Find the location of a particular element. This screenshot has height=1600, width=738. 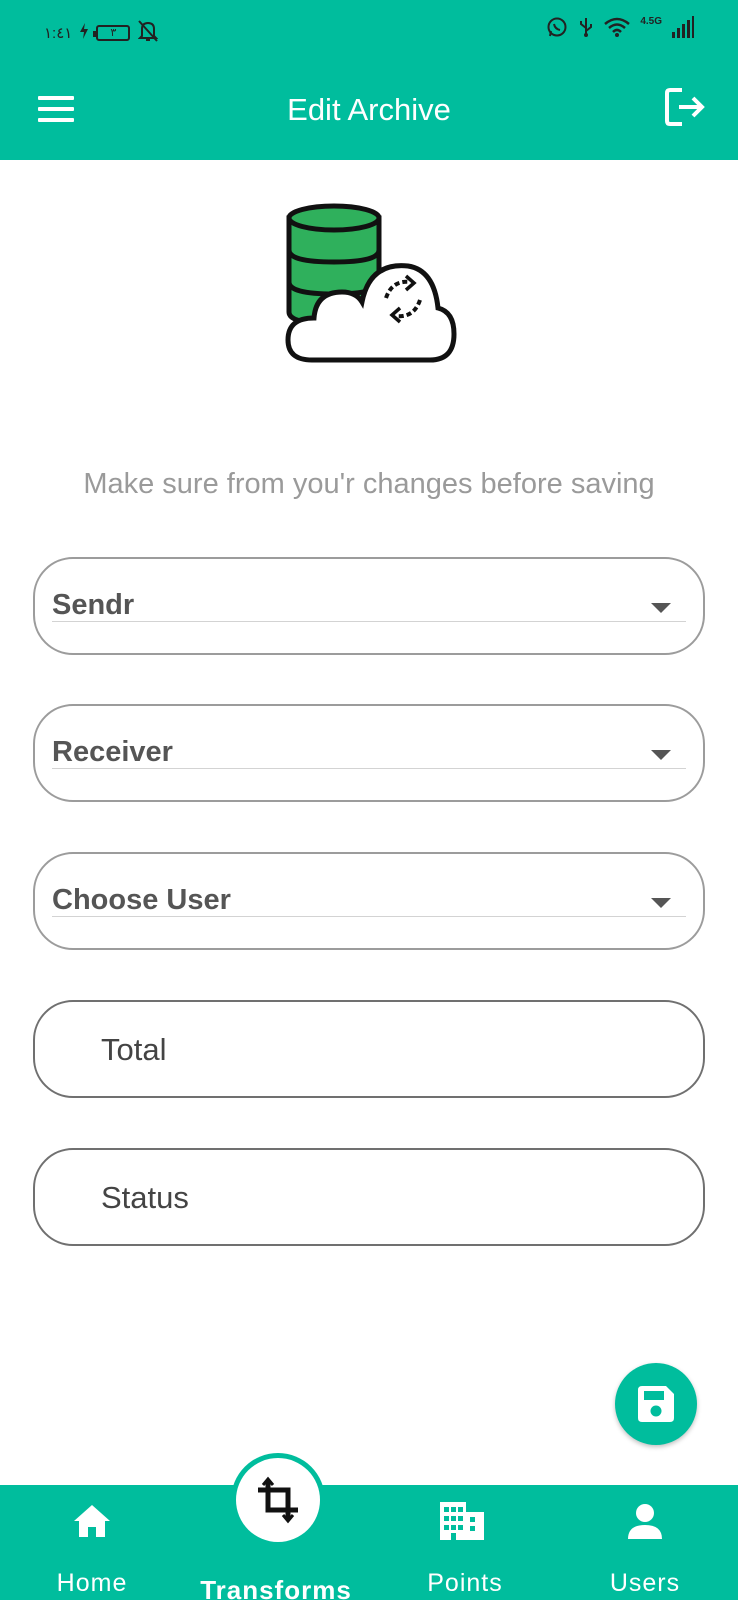

nav-item-users: Users is located at coordinates (645, 1542).